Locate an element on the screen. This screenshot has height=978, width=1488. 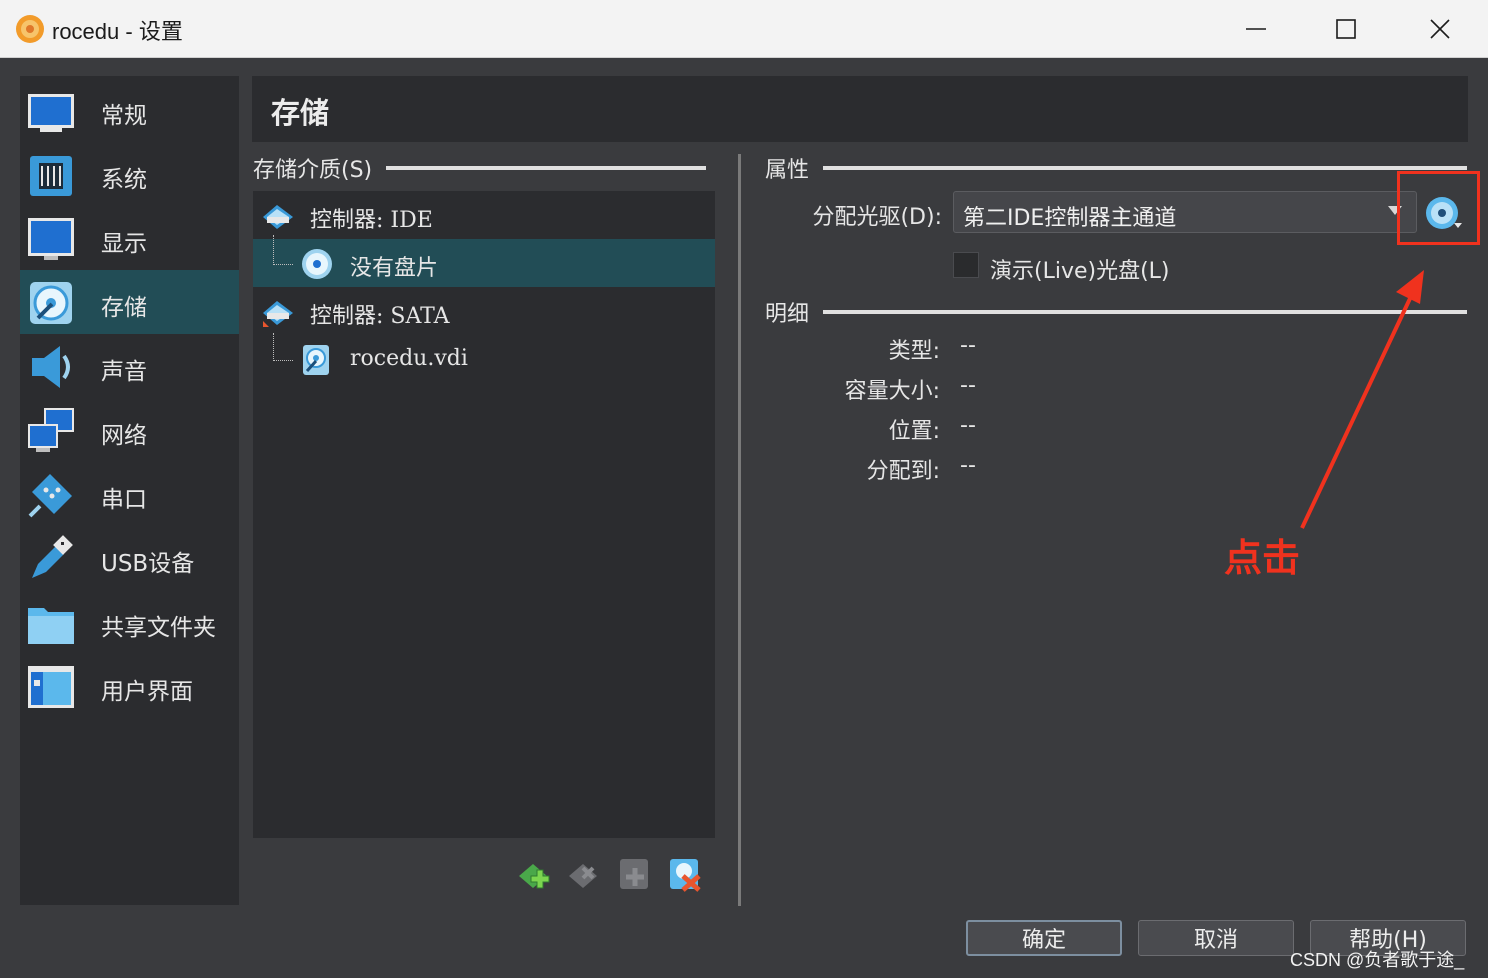
sidebar-item-display: 显示 is located at coordinates (129, 238).